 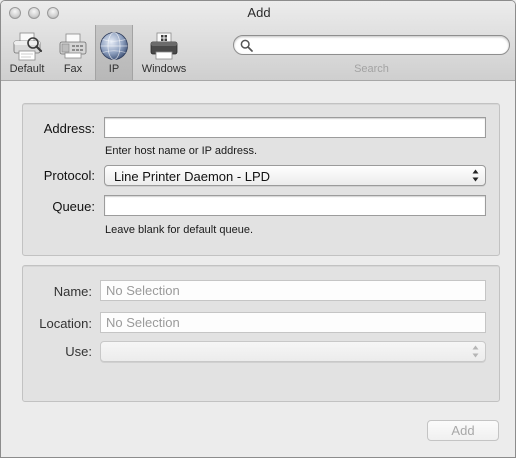 I want to click on address-input, so click(x=295, y=127).